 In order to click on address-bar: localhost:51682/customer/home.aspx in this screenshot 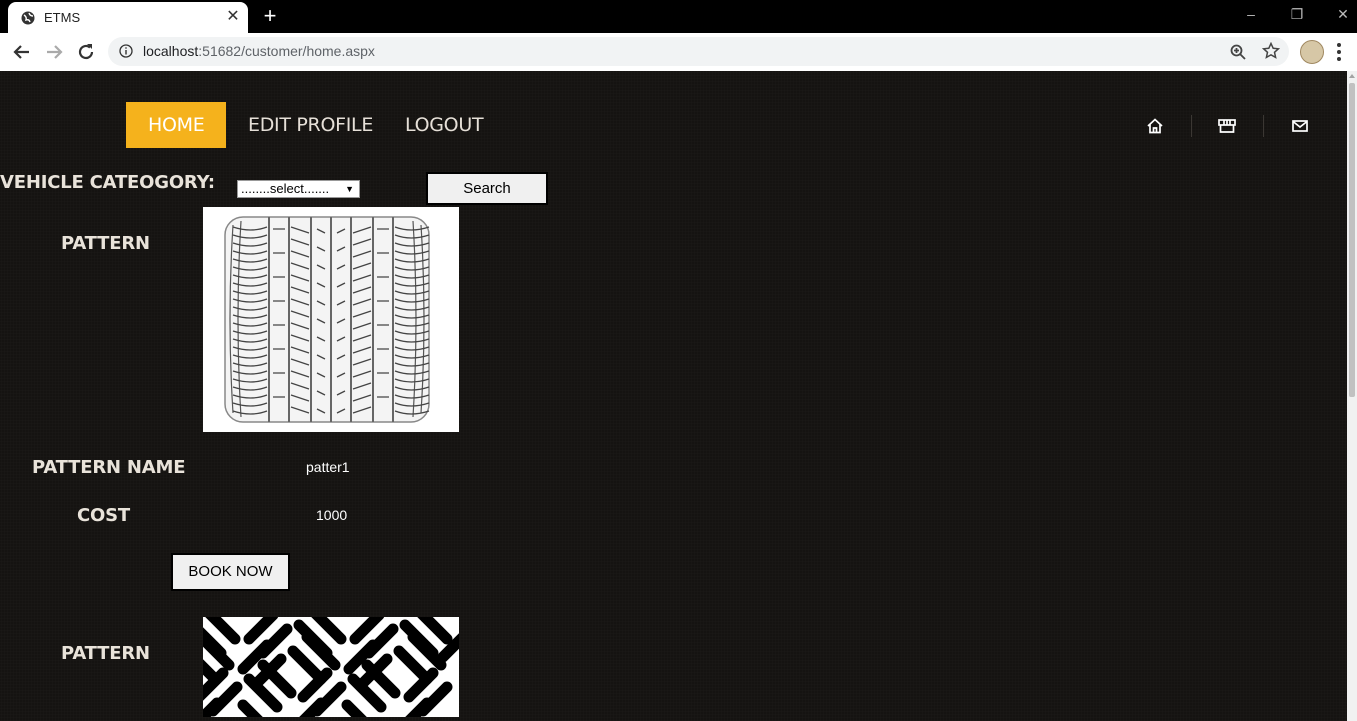, I will do `click(698, 51)`.